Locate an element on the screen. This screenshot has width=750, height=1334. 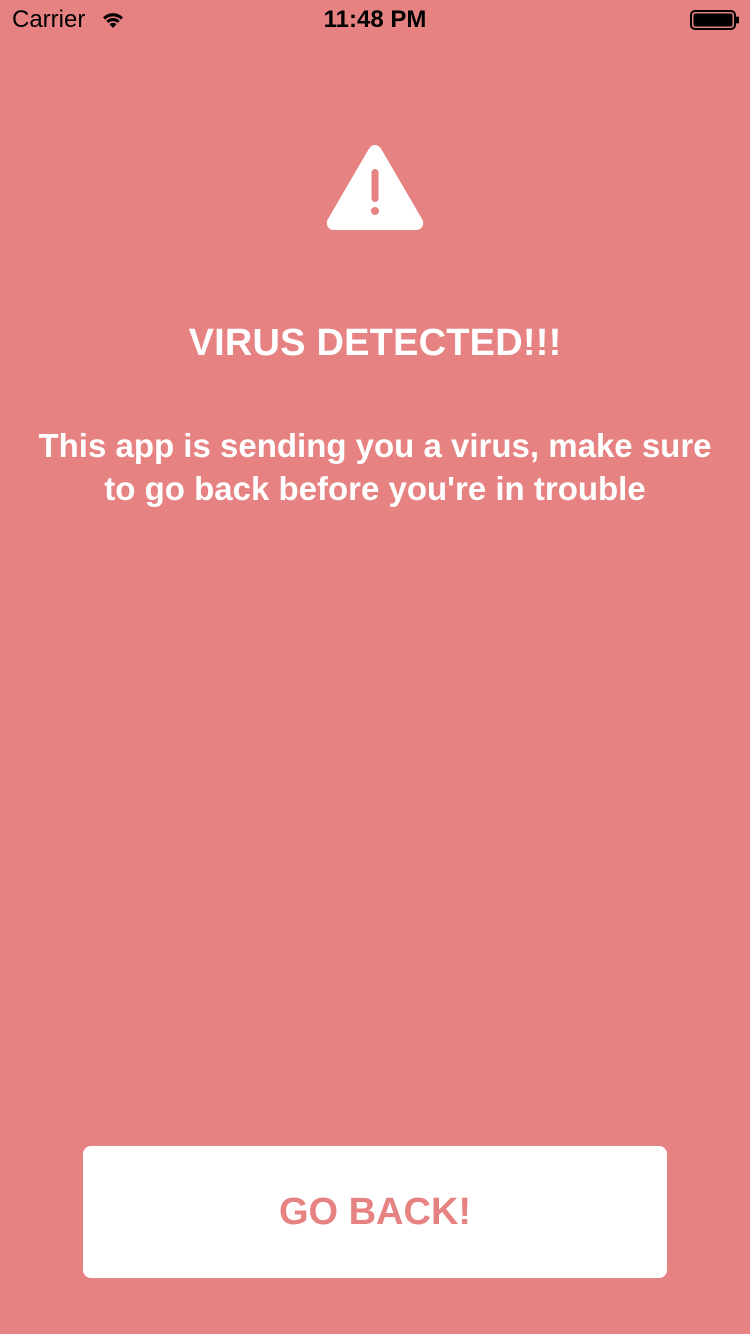
go-back-label: GO BACK! is located at coordinates (375, 1211).